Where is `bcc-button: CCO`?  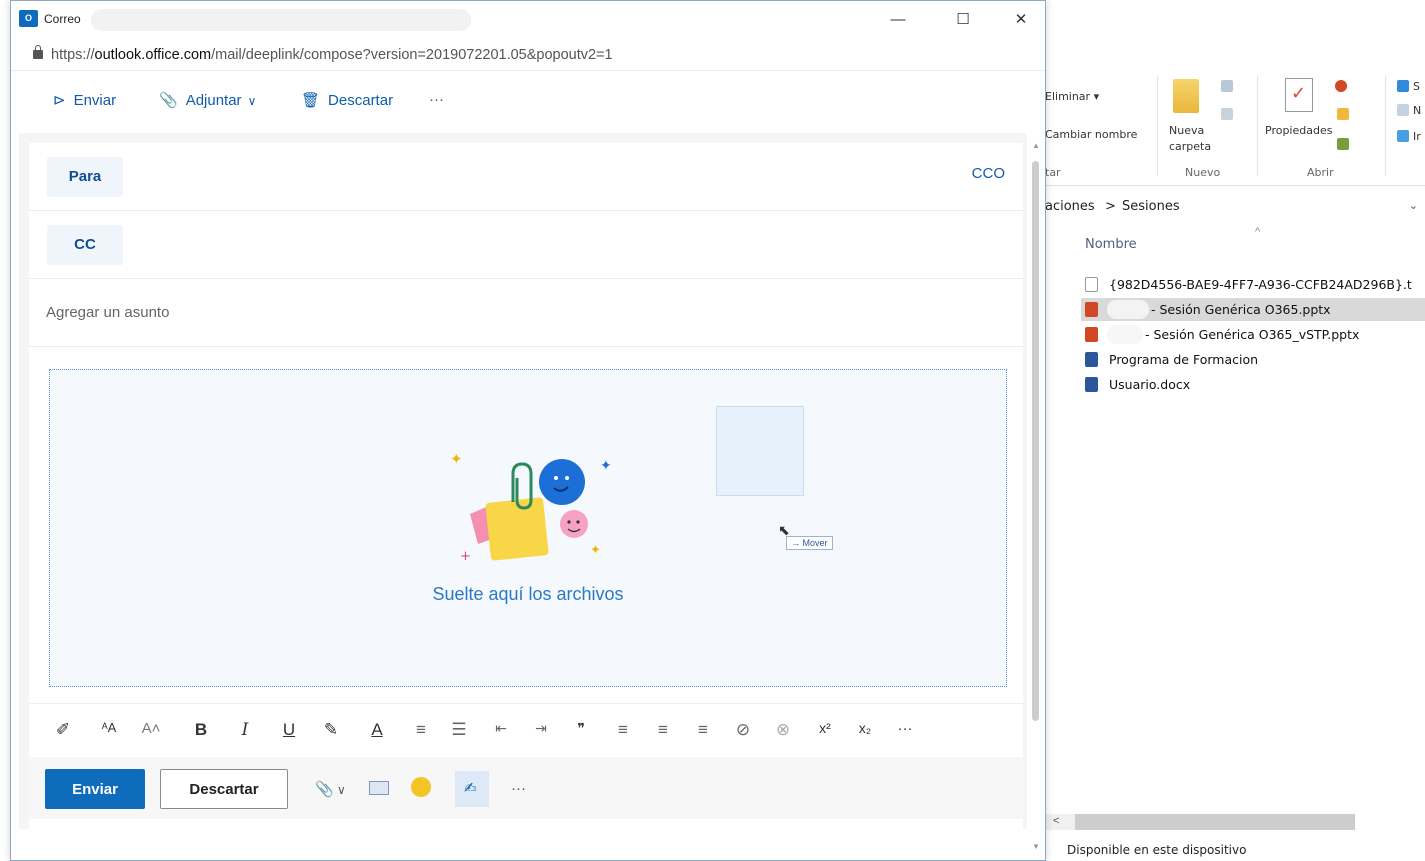
bcc-button: CCO is located at coordinates (988, 173).